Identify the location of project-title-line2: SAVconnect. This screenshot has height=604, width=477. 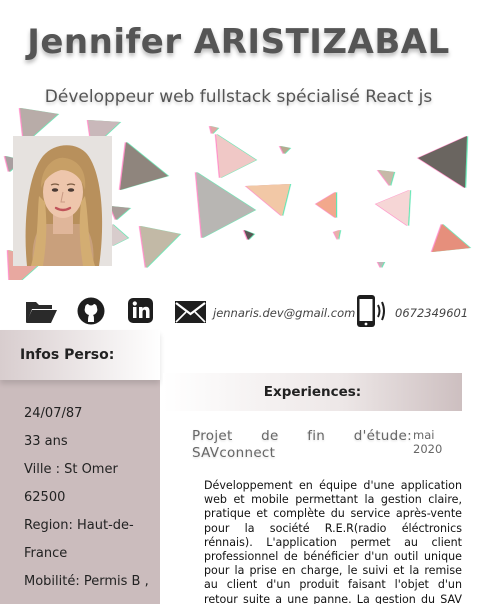
(234, 453).